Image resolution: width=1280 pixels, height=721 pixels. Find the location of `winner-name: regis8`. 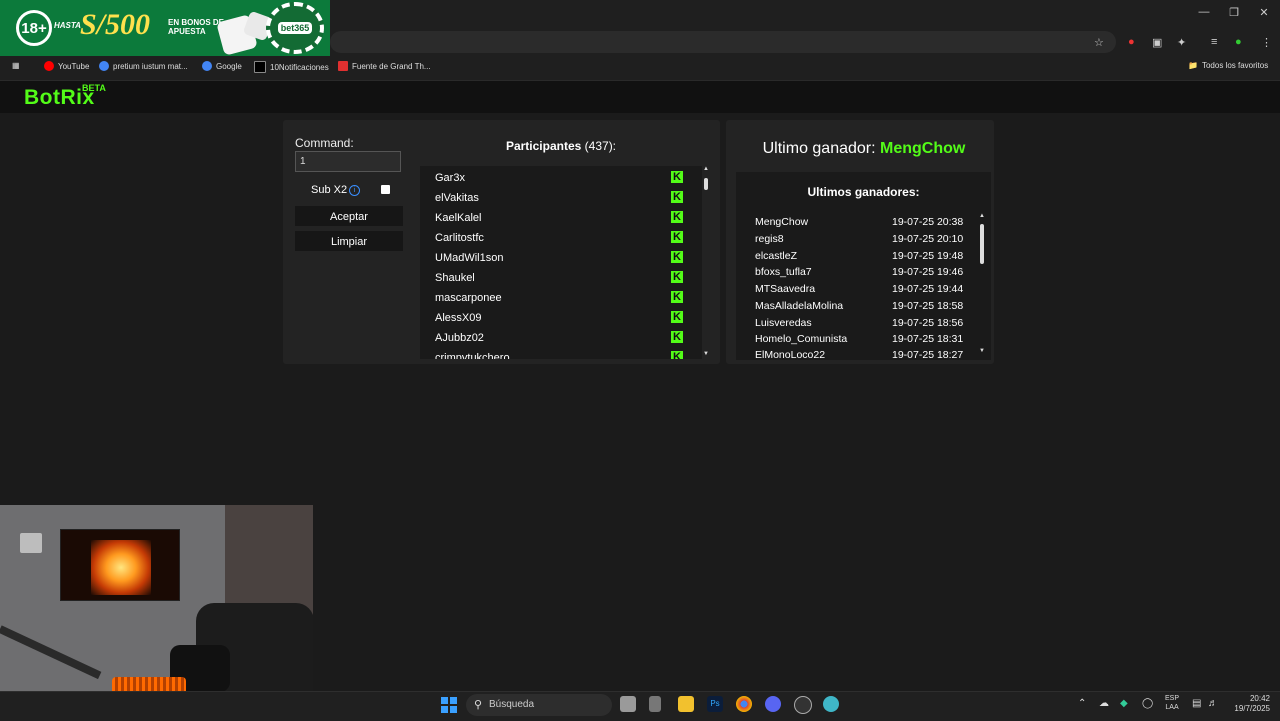

winner-name: regis8 is located at coordinates (769, 239).